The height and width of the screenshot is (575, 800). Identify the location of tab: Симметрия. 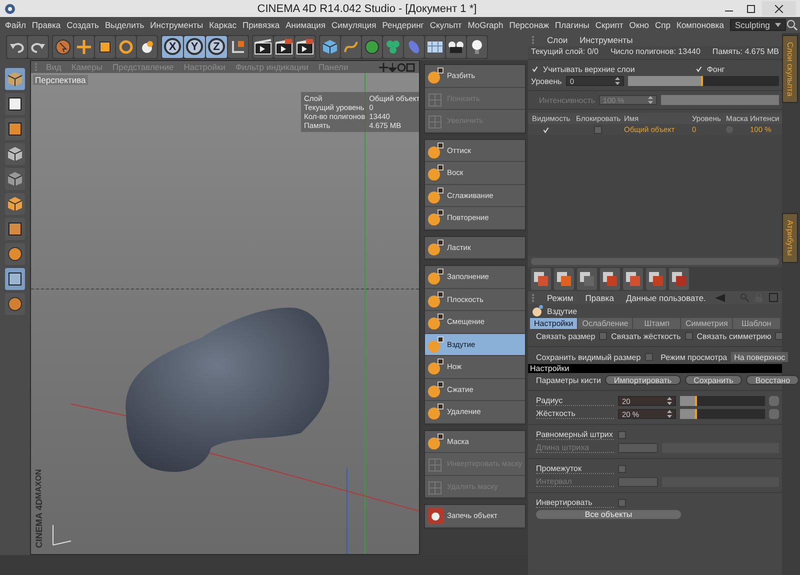
(706, 323).